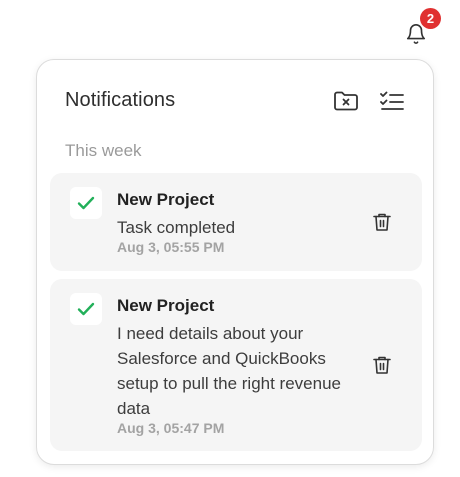 Image resolution: width=460 pixels, height=477 pixels. What do you see at coordinates (171, 428) in the screenshot?
I see `notification-timestamp: Aug 3, 05:47 PM` at bounding box center [171, 428].